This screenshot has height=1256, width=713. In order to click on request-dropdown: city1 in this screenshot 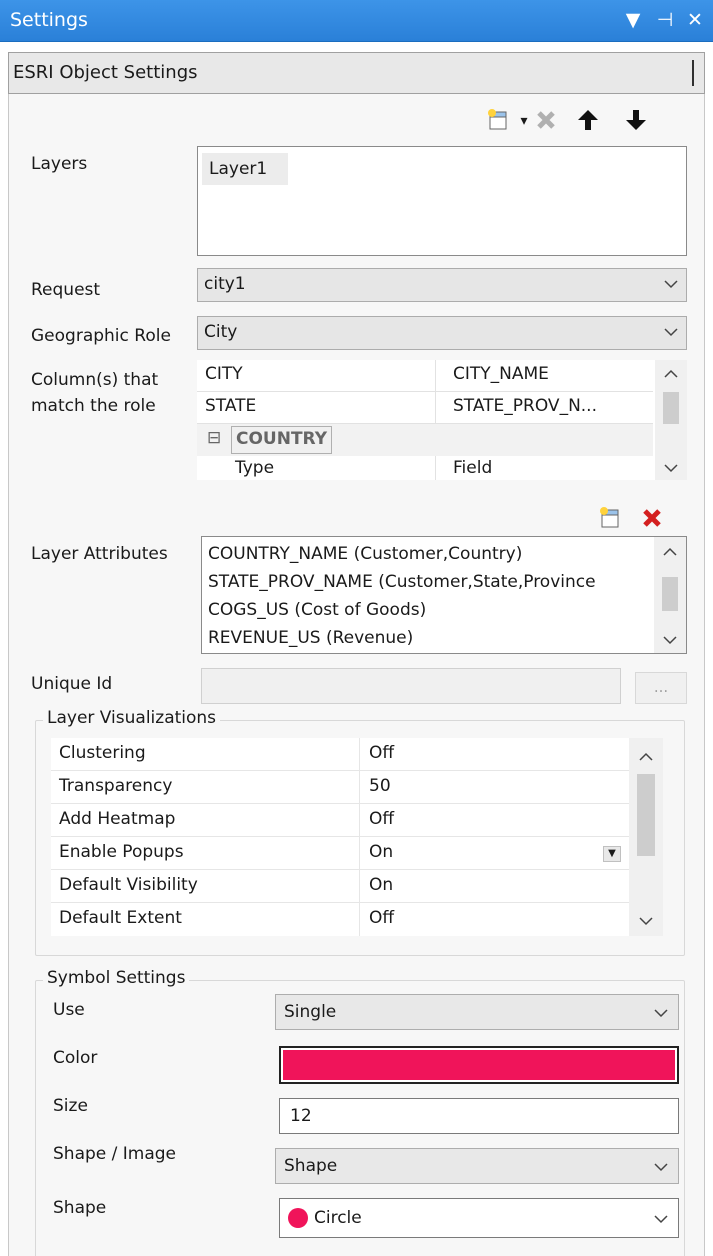, I will do `click(442, 285)`.